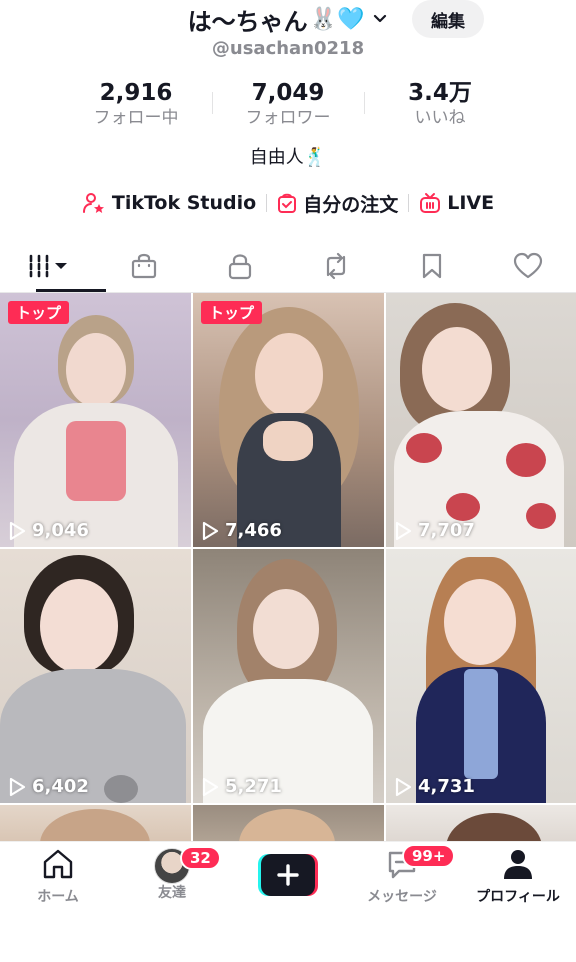 This screenshot has height=962, width=576. What do you see at coordinates (288, 157) in the screenshot?
I see `bio-text: 自由人🕺` at bounding box center [288, 157].